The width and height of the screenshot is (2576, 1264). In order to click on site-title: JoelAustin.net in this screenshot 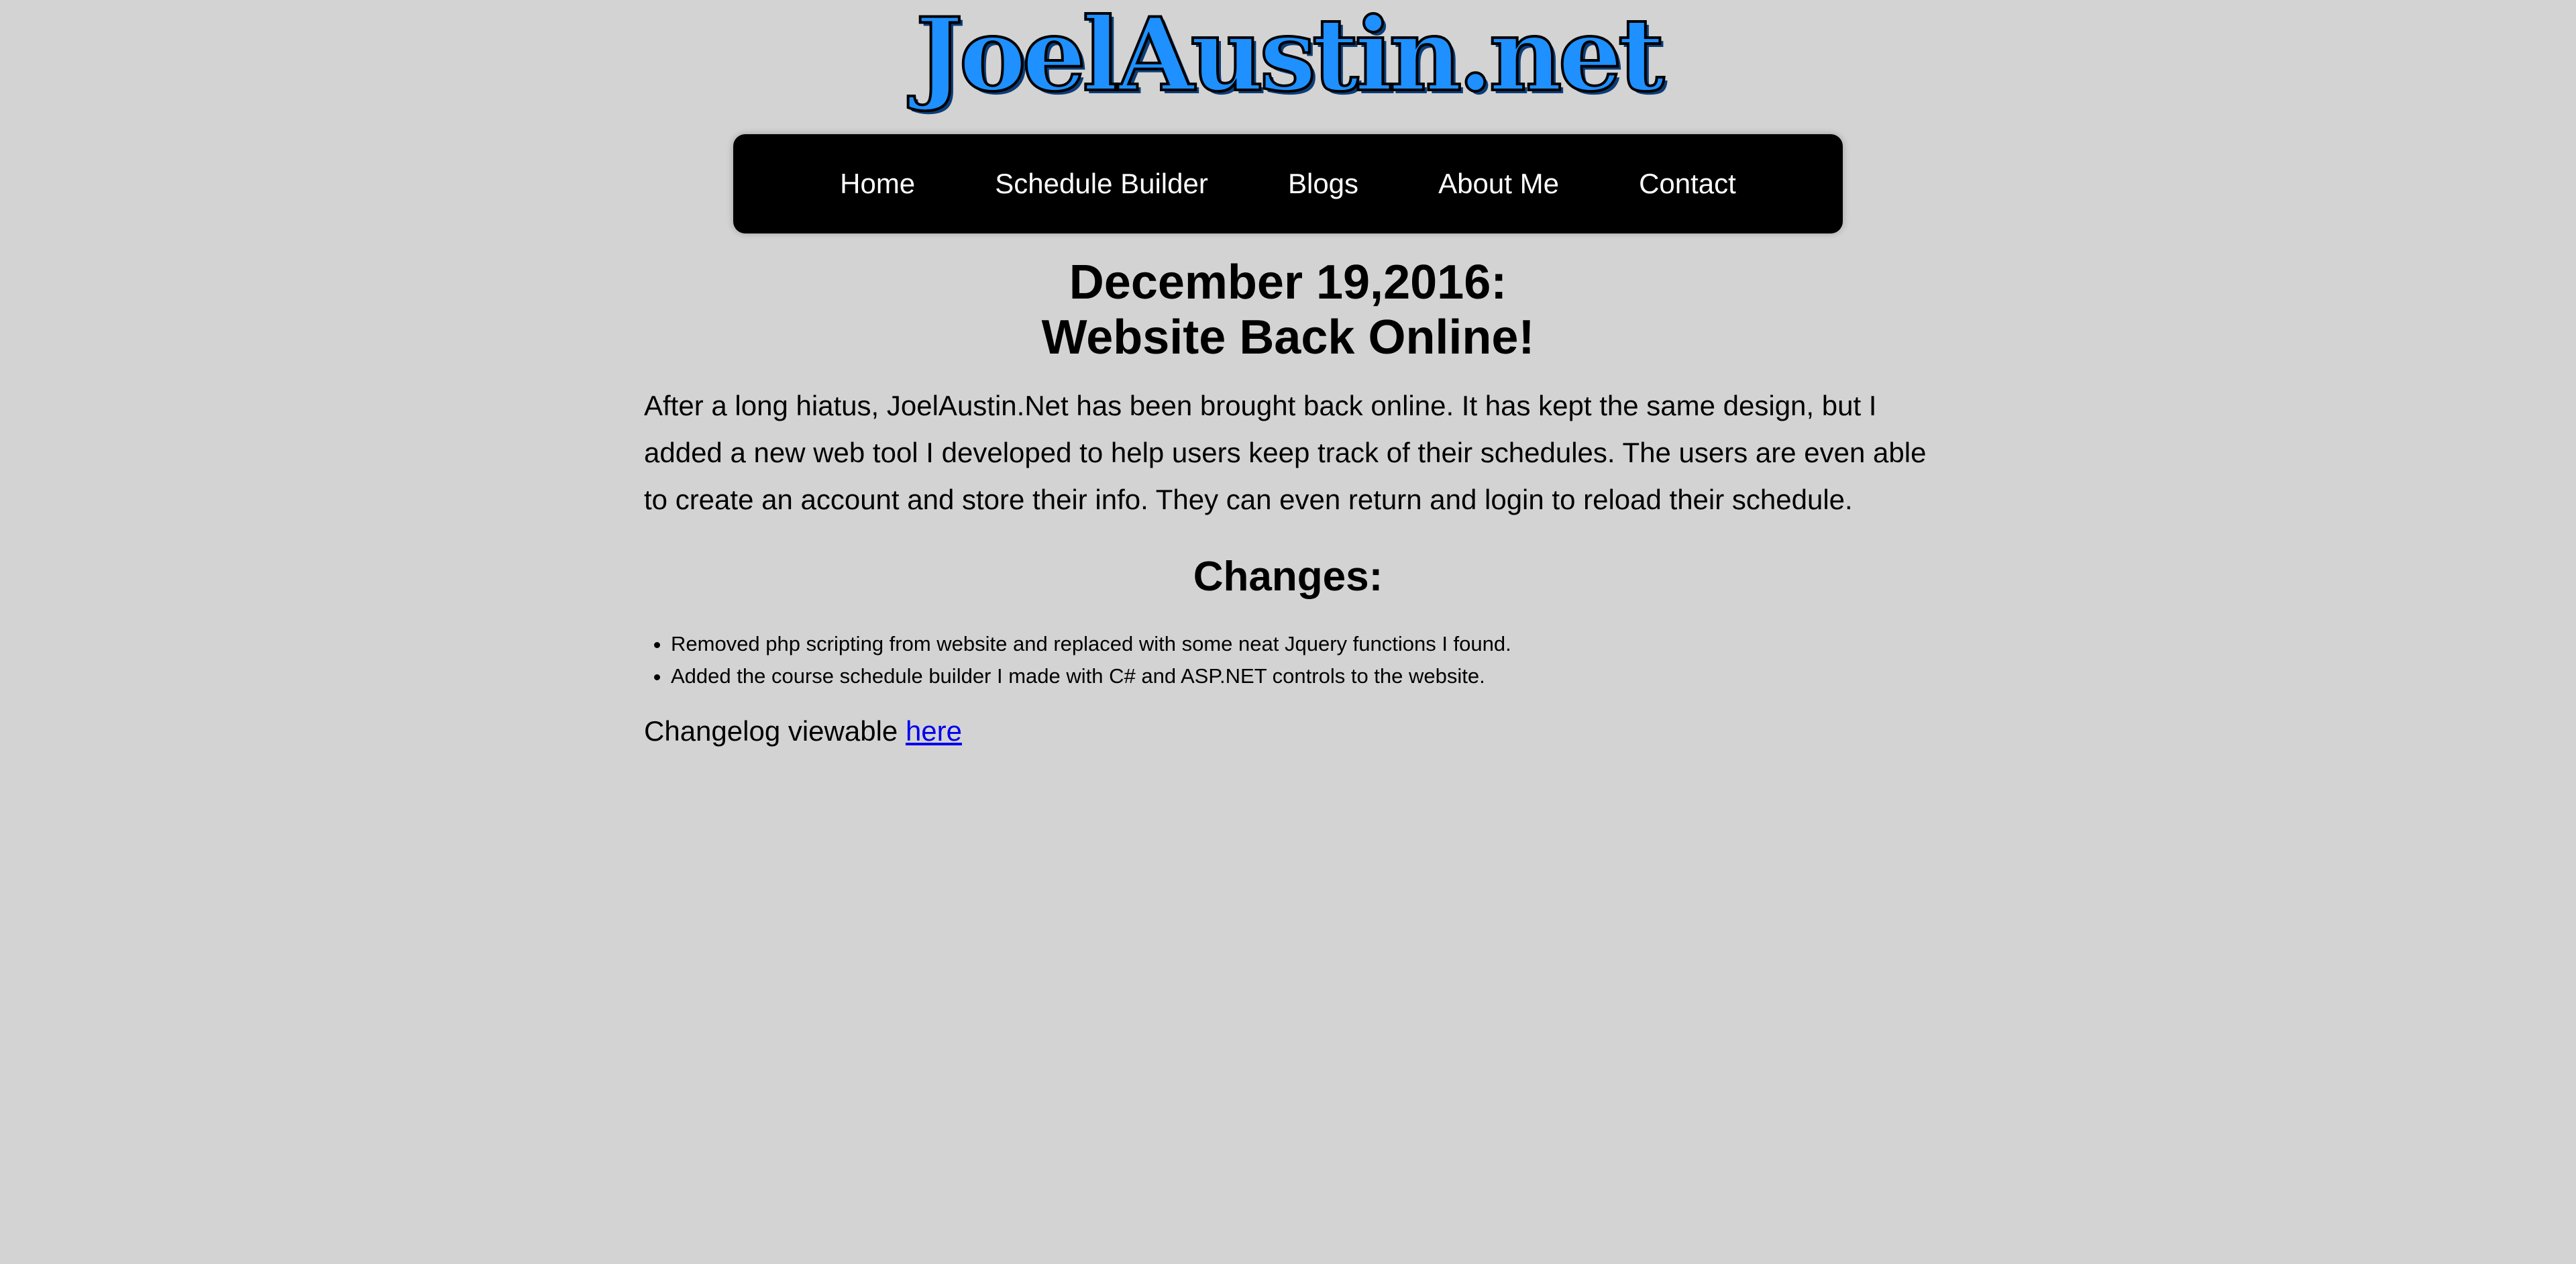, I will do `click(1290, 57)`.